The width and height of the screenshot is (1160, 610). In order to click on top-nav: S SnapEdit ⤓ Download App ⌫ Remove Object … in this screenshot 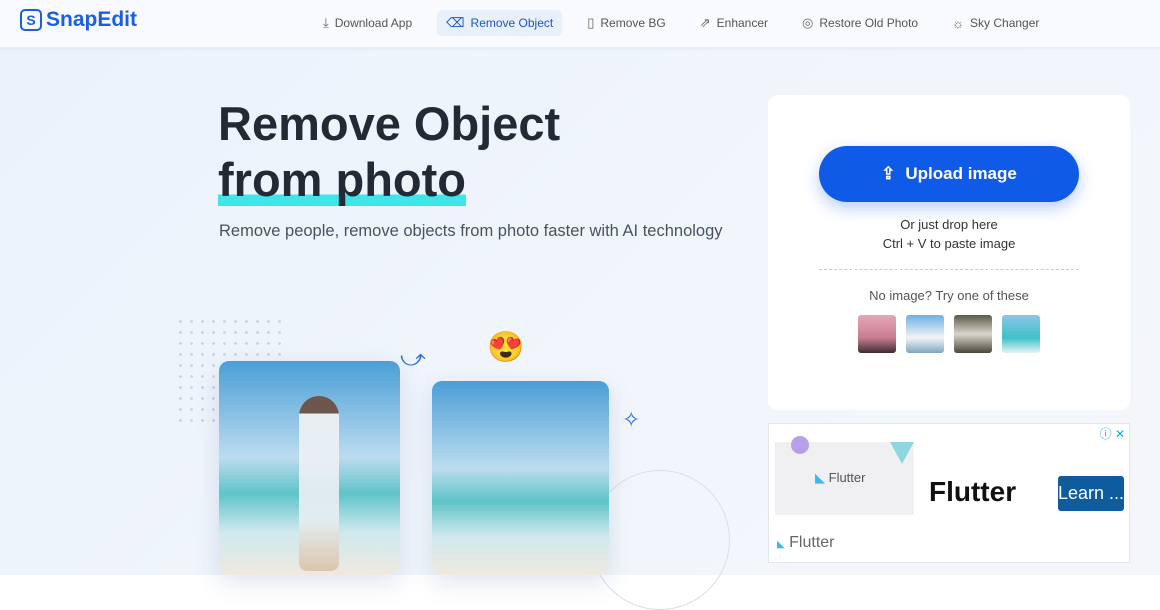, I will do `click(580, 24)`.